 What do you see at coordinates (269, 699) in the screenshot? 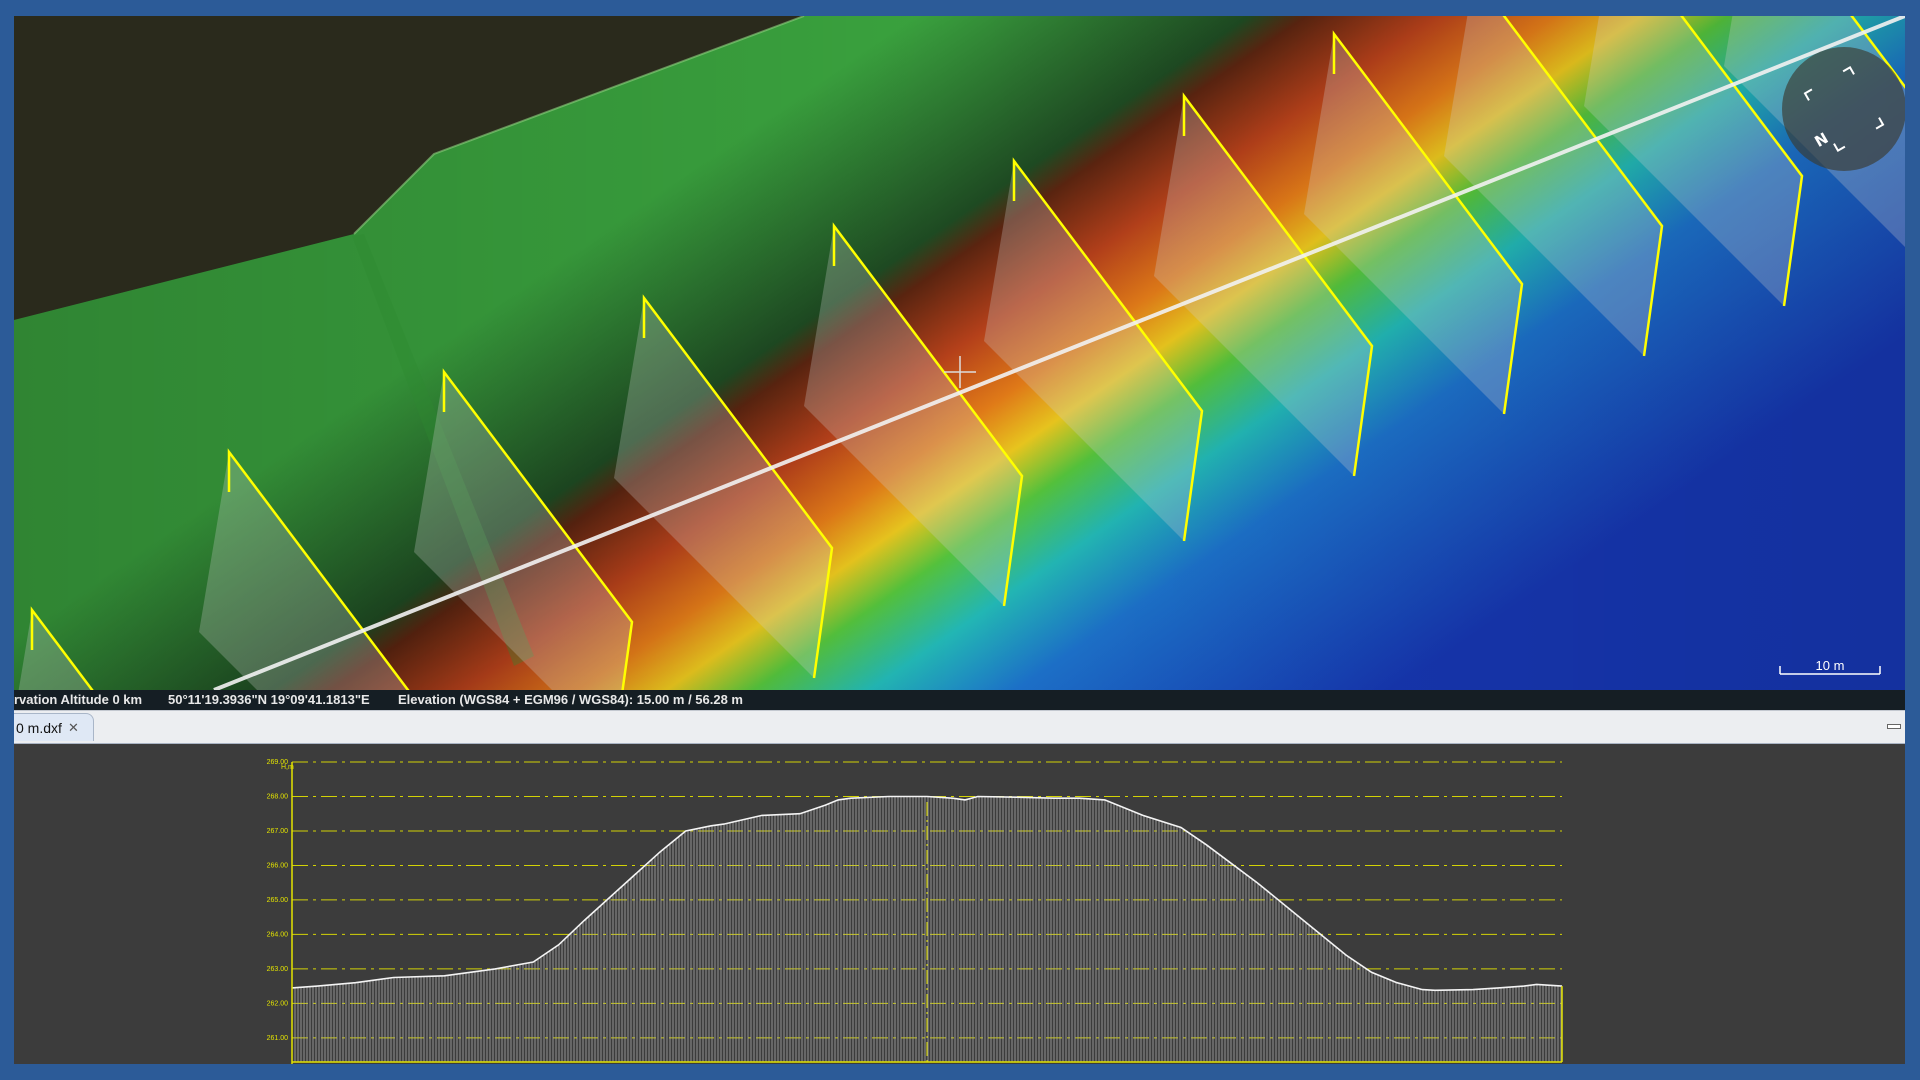
I see `coordinates-readout: 50°11'19.3936"N 19°09'41.1813"E` at bounding box center [269, 699].